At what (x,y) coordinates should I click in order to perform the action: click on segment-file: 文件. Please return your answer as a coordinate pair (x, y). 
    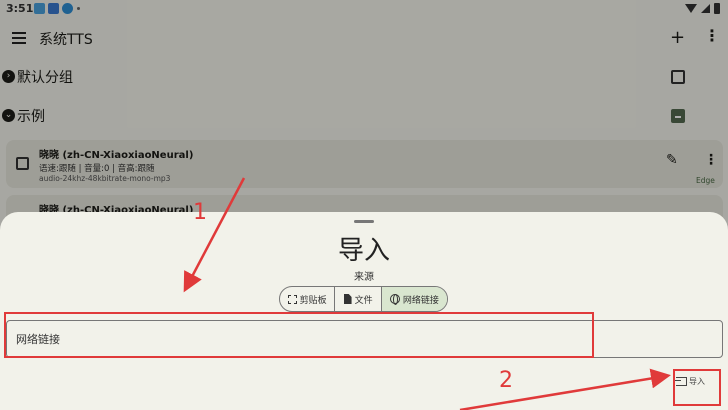
    Looking at the image, I should click on (358, 299).